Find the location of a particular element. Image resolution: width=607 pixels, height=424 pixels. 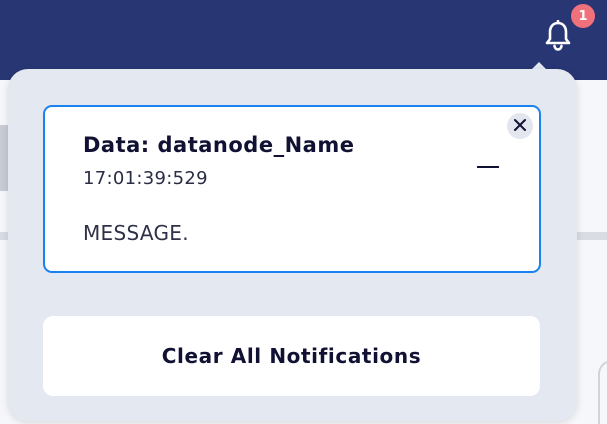

notifications-bell-button is located at coordinates (558, 37).